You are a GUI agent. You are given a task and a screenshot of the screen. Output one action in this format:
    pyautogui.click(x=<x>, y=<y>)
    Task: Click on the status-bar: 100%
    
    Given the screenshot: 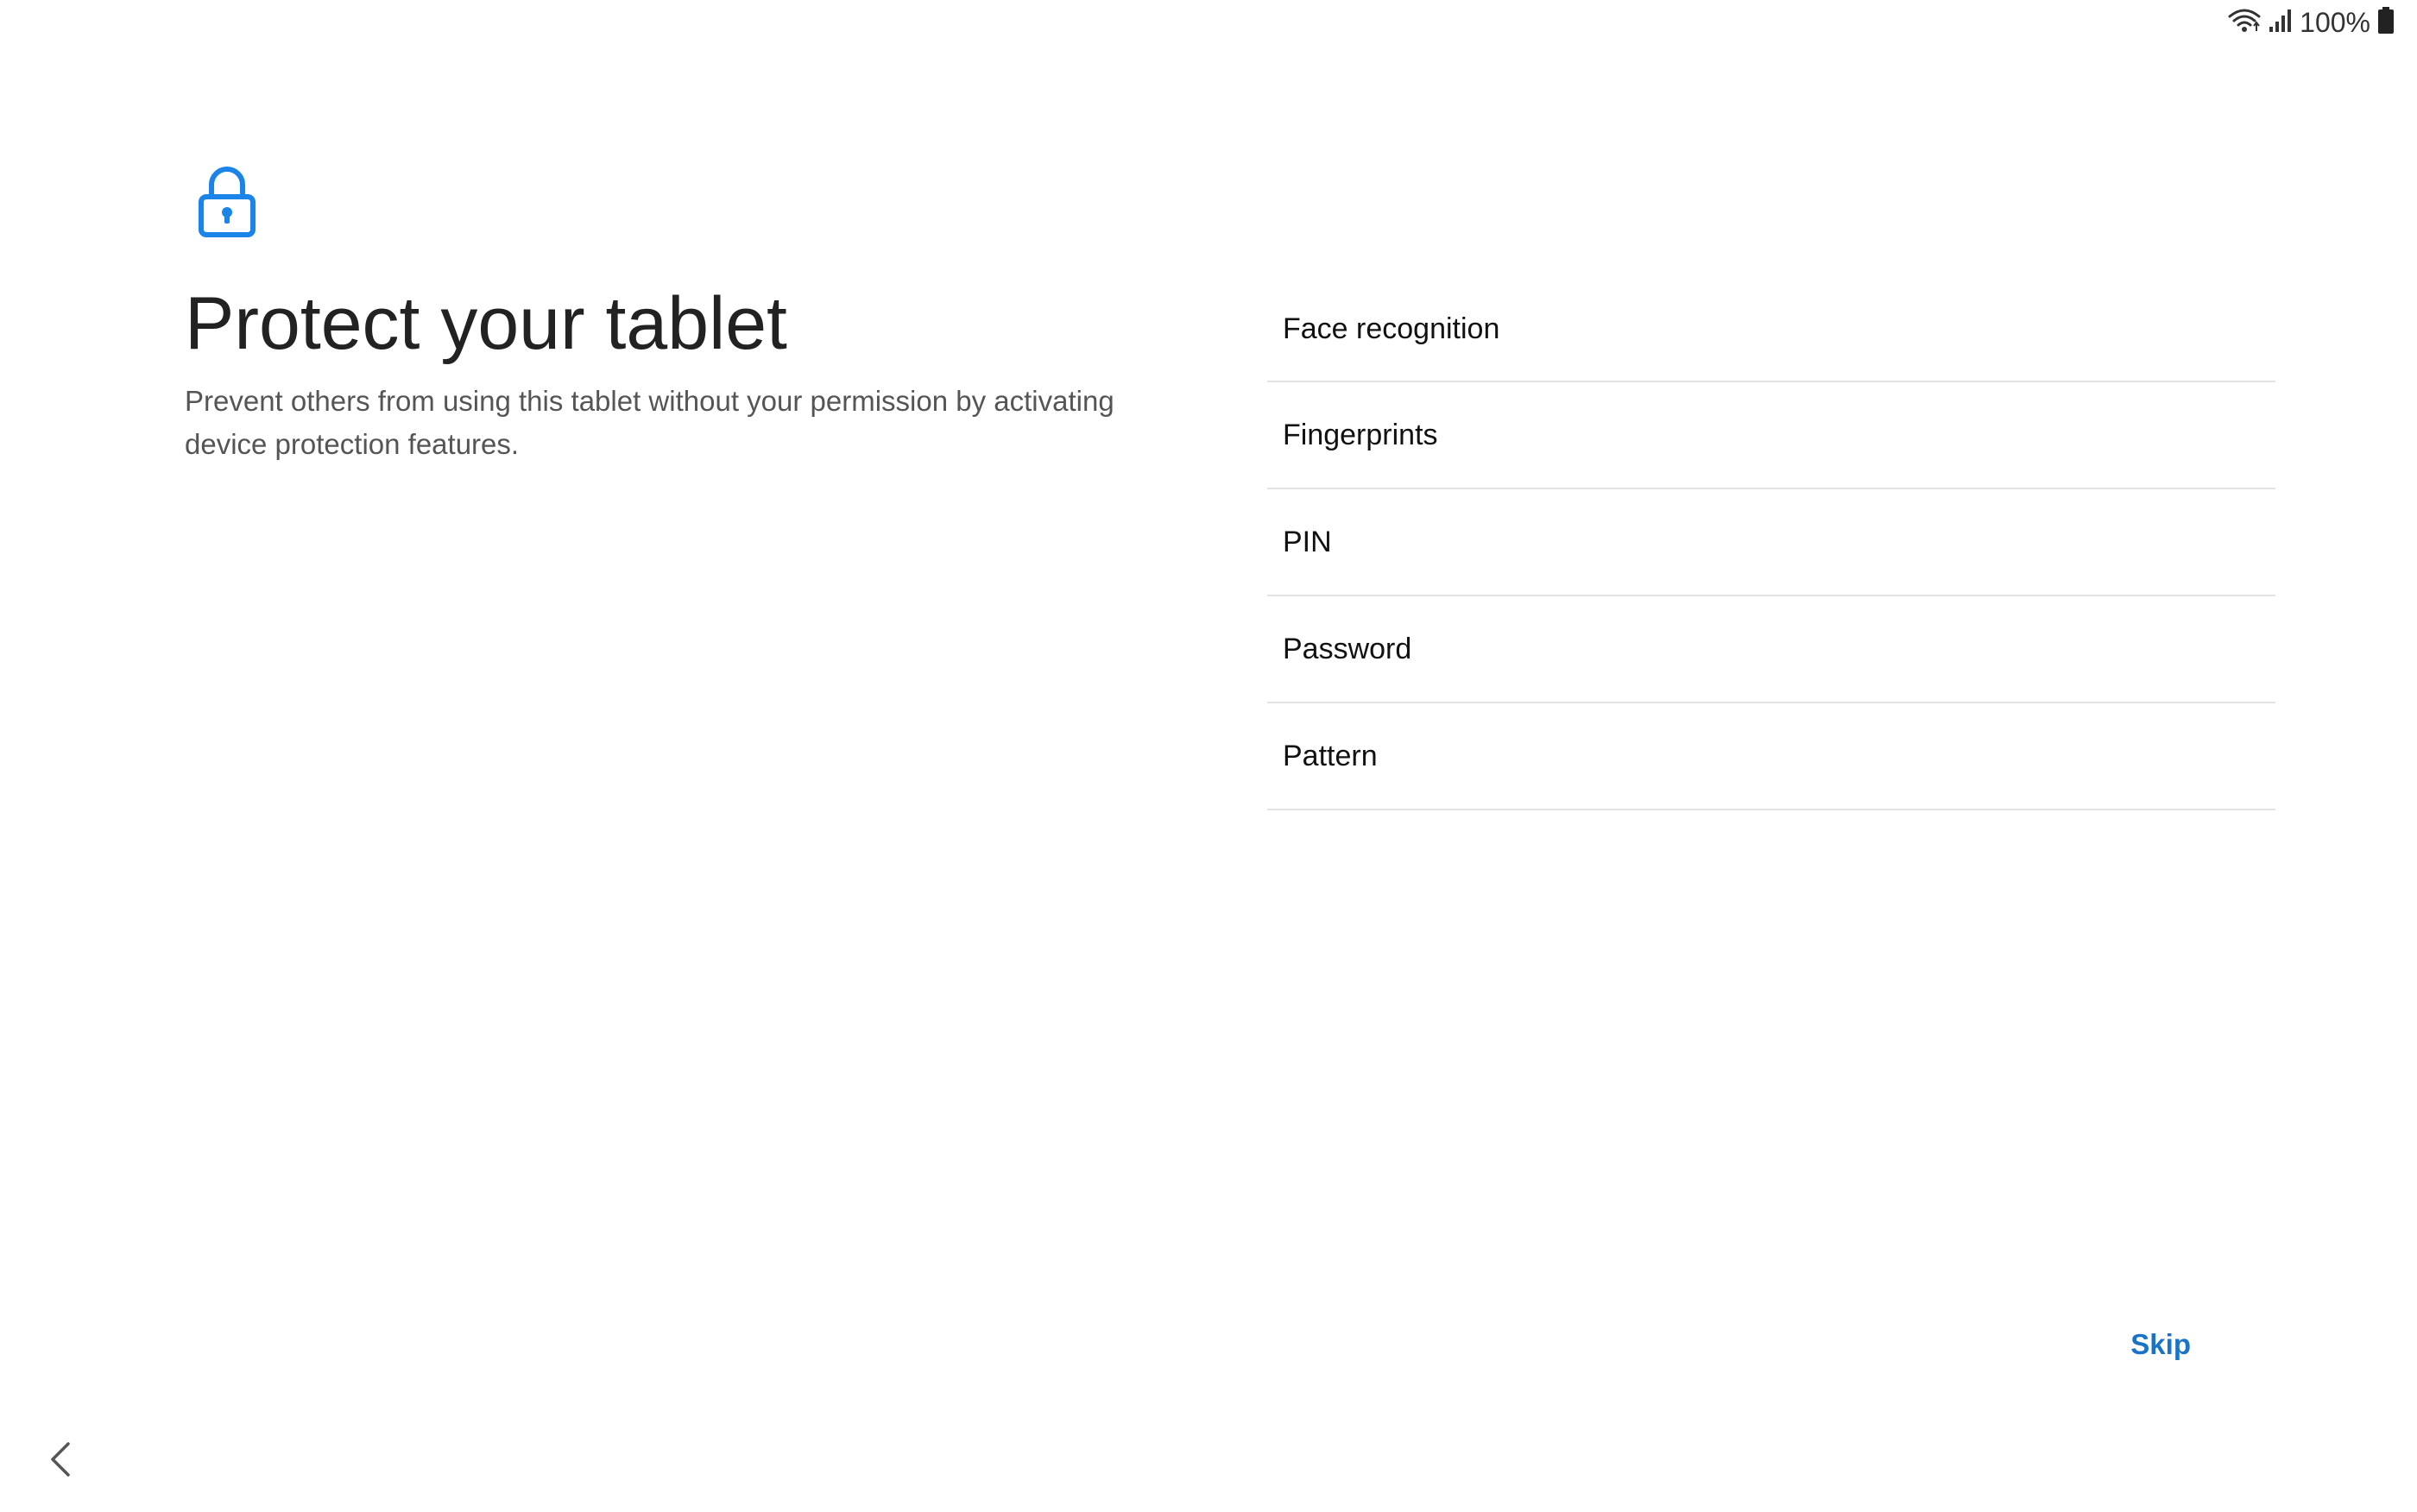 What is the action you would take?
    pyautogui.click(x=2311, y=22)
    